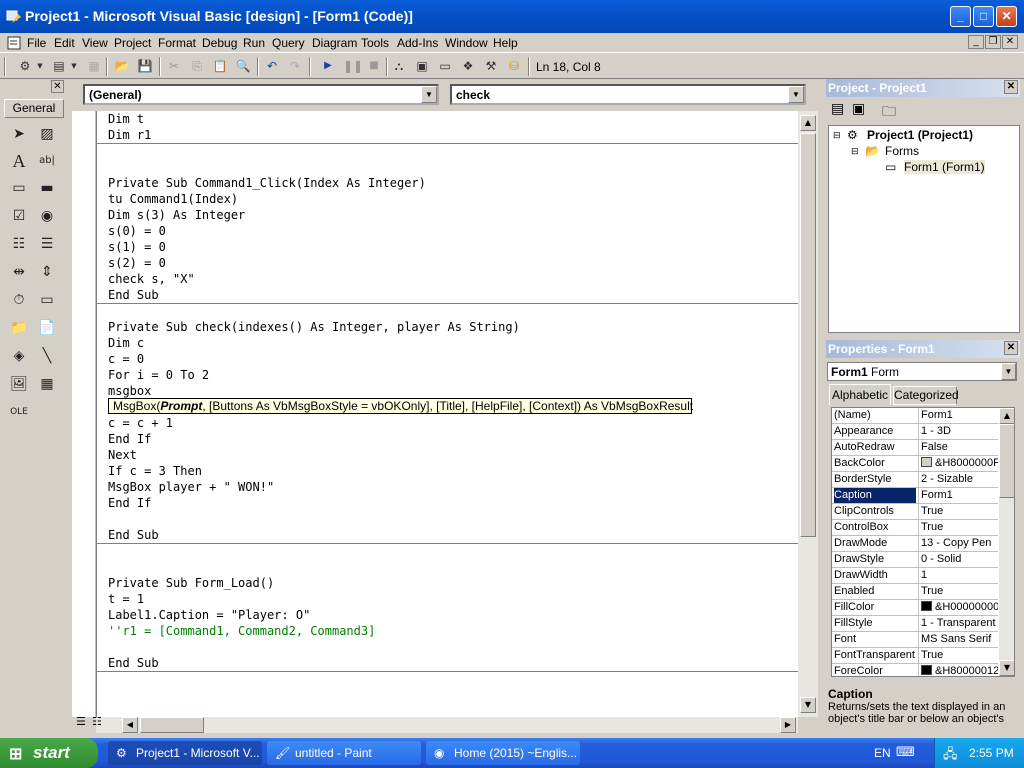 The height and width of the screenshot is (768, 1024). What do you see at coordinates (1010, 42) in the screenshot?
I see `mdi-close-button: ✕` at bounding box center [1010, 42].